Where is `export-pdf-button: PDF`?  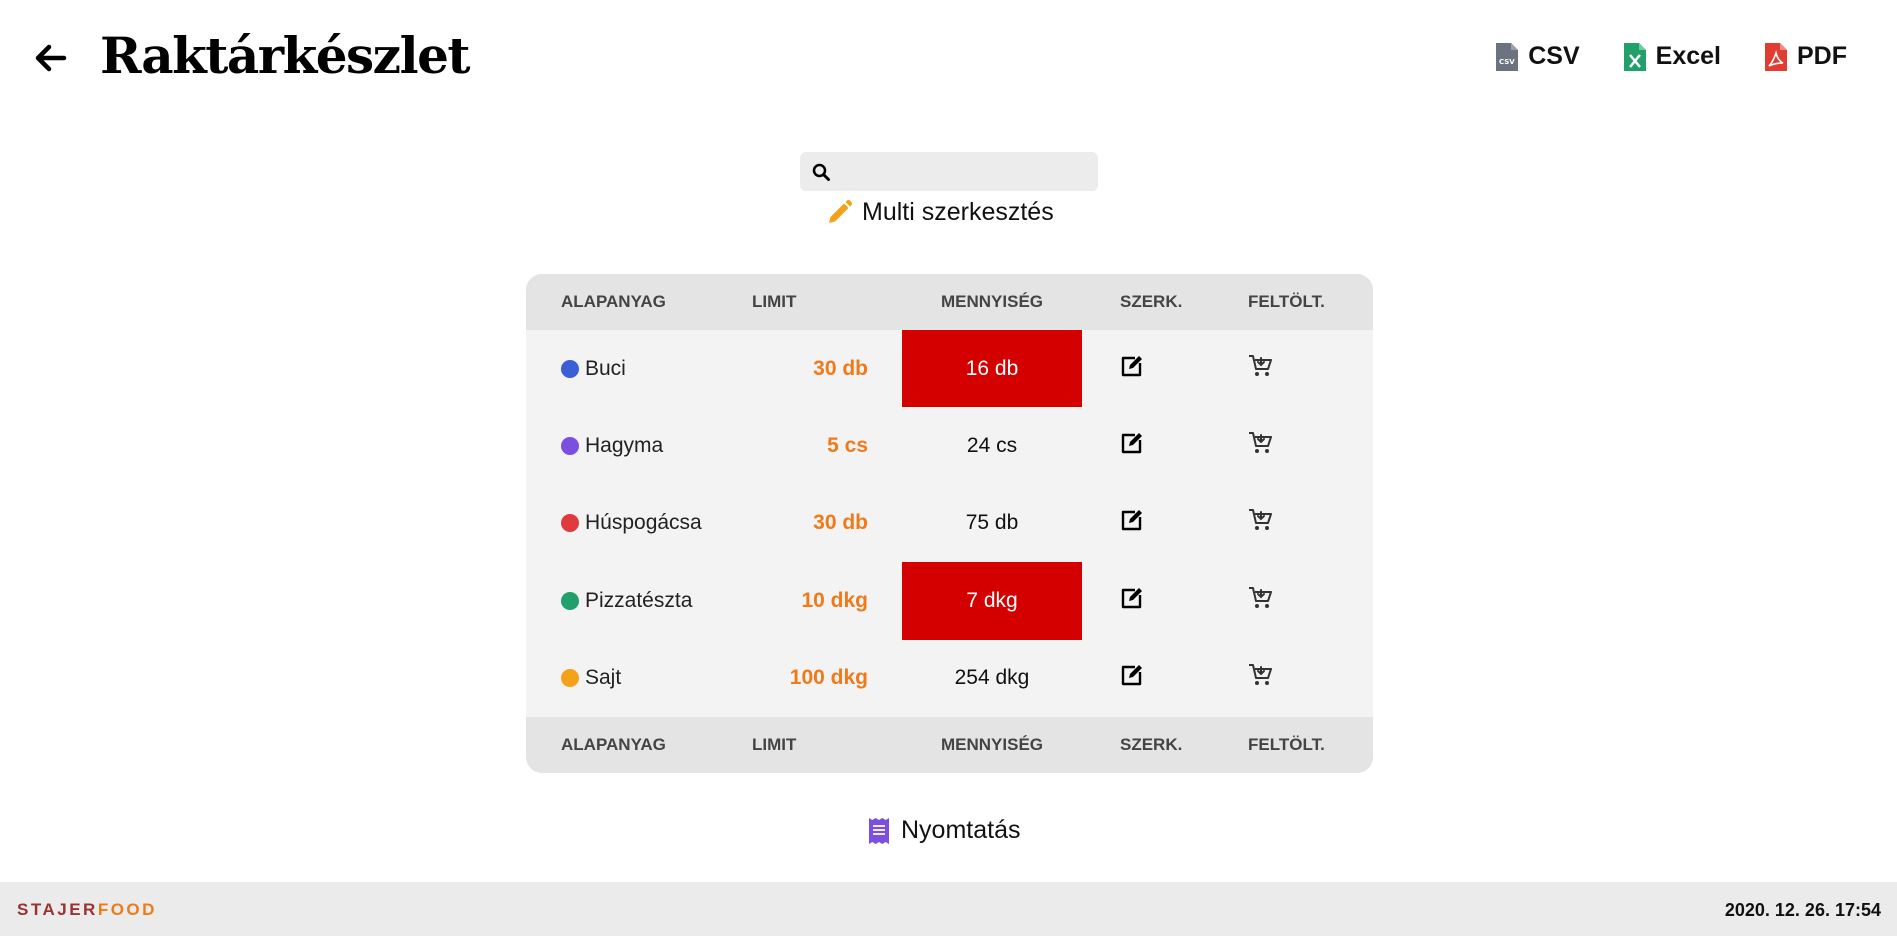
export-pdf-button: PDF is located at coordinates (1806, 56).